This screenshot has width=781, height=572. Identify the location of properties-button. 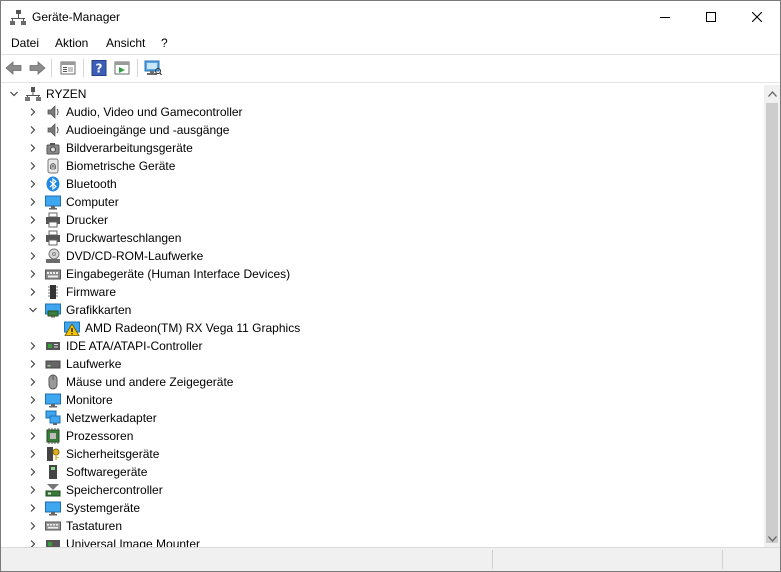
(68, 68).